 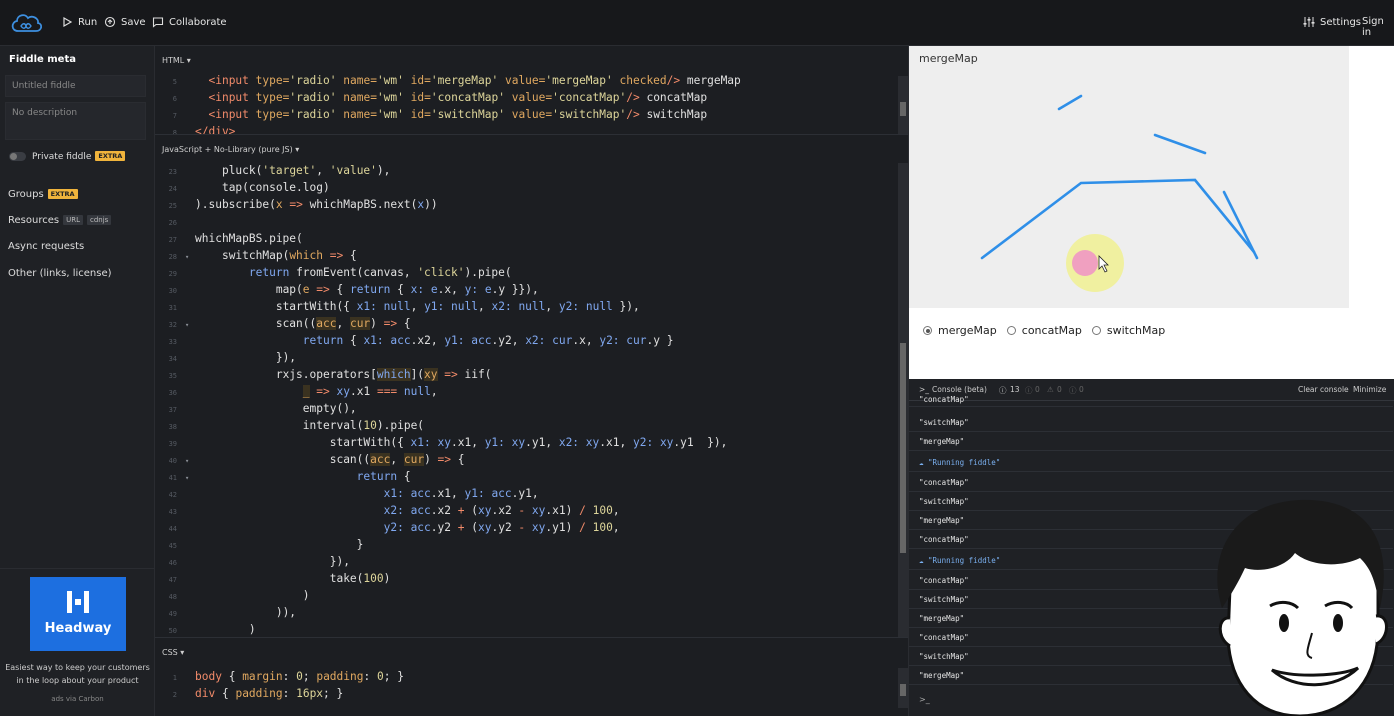 What do you see at coordinates (174, 99) in the screenshot?
I see `line-number: 6` at bounding box center [174, 99].